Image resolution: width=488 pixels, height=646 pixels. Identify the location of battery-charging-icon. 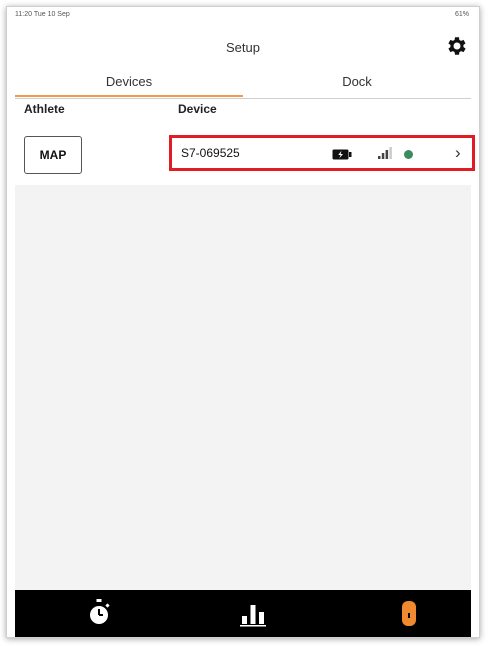
(342, 154).